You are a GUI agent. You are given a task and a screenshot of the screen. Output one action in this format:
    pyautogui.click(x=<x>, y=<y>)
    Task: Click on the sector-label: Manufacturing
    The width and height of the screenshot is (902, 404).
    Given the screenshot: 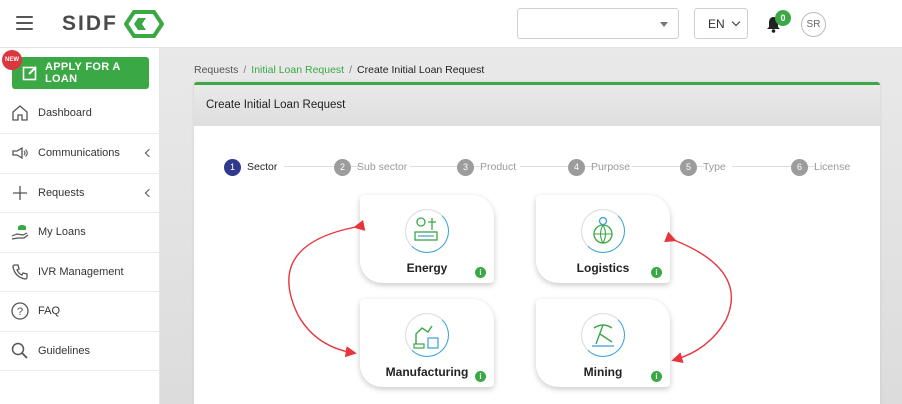 What is the action you would take?
    pyautogui.click(x=427, y=372)
    